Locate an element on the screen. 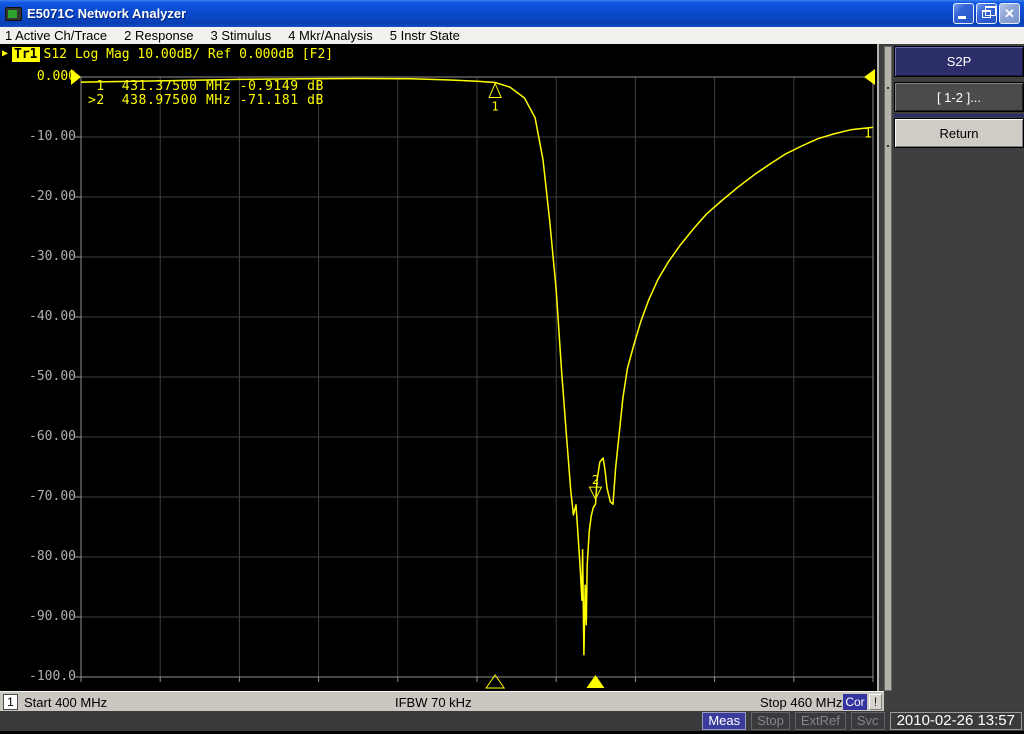 The width and height of the screenshot is (1024, 734). close-button: ✕ is located at coordinates (1009, 13).